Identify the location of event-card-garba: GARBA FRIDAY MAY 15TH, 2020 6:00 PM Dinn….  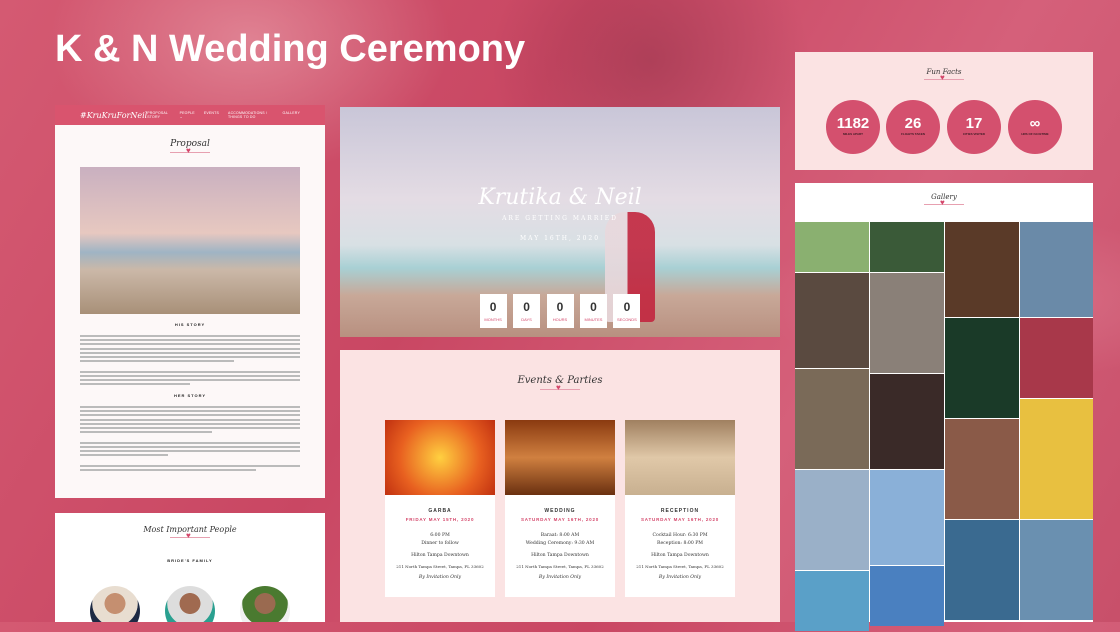
(440, 508).